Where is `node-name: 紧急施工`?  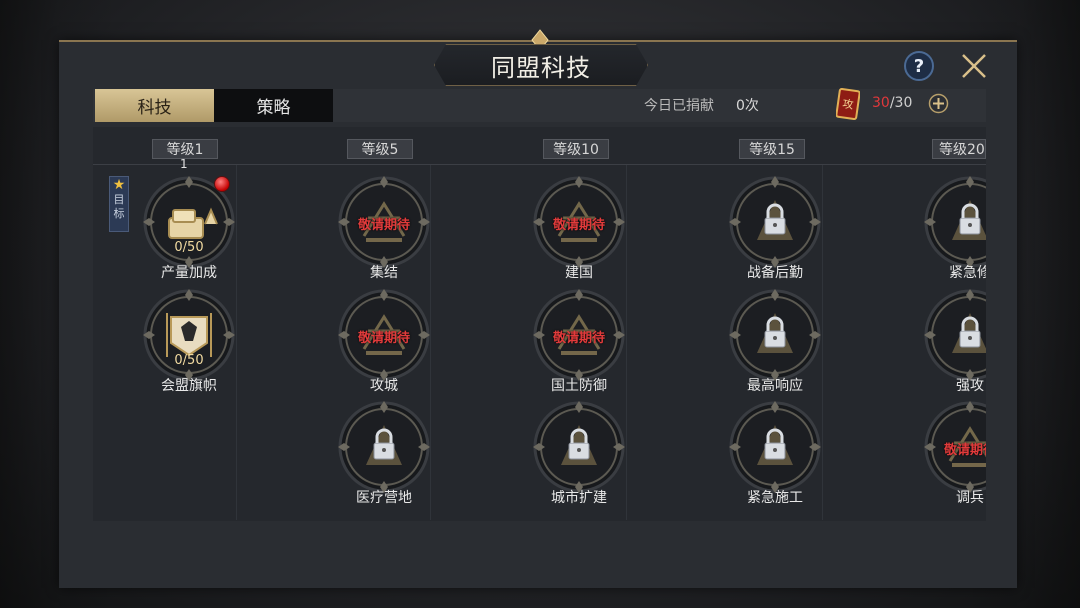
node-name: 紧急施工 is located at coordinates (775, 498).